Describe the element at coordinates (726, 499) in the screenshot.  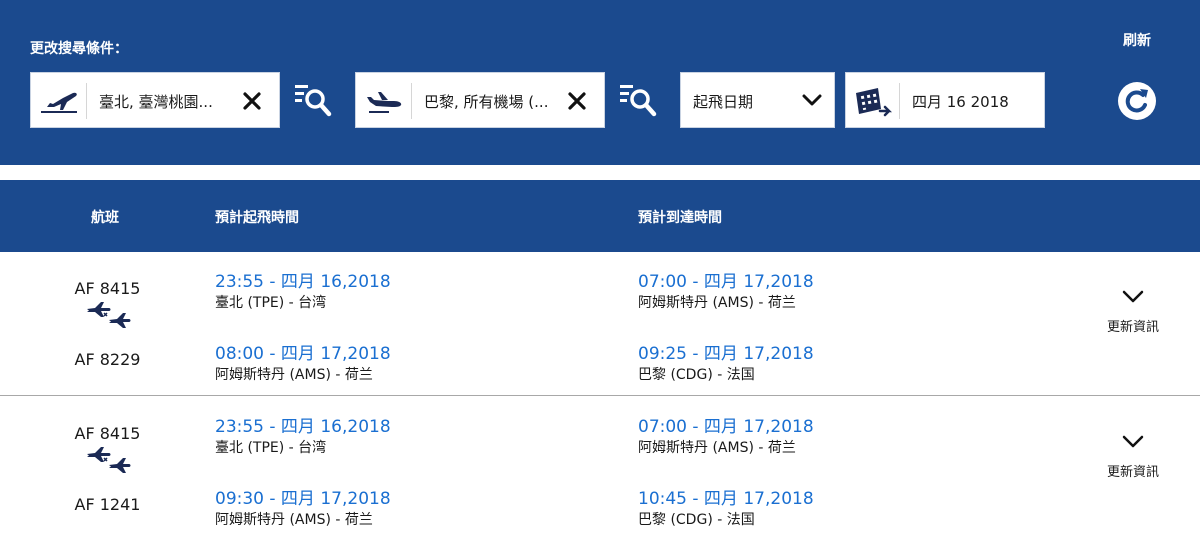
I see `arrival-time: 10:45 - 四月 17,2018` at that location.